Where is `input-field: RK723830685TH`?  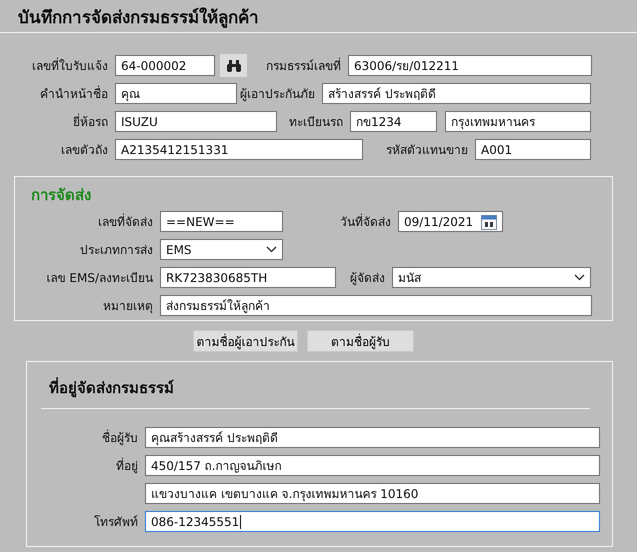
input-field: RK723830685TH is located at coordinates (248, 277).